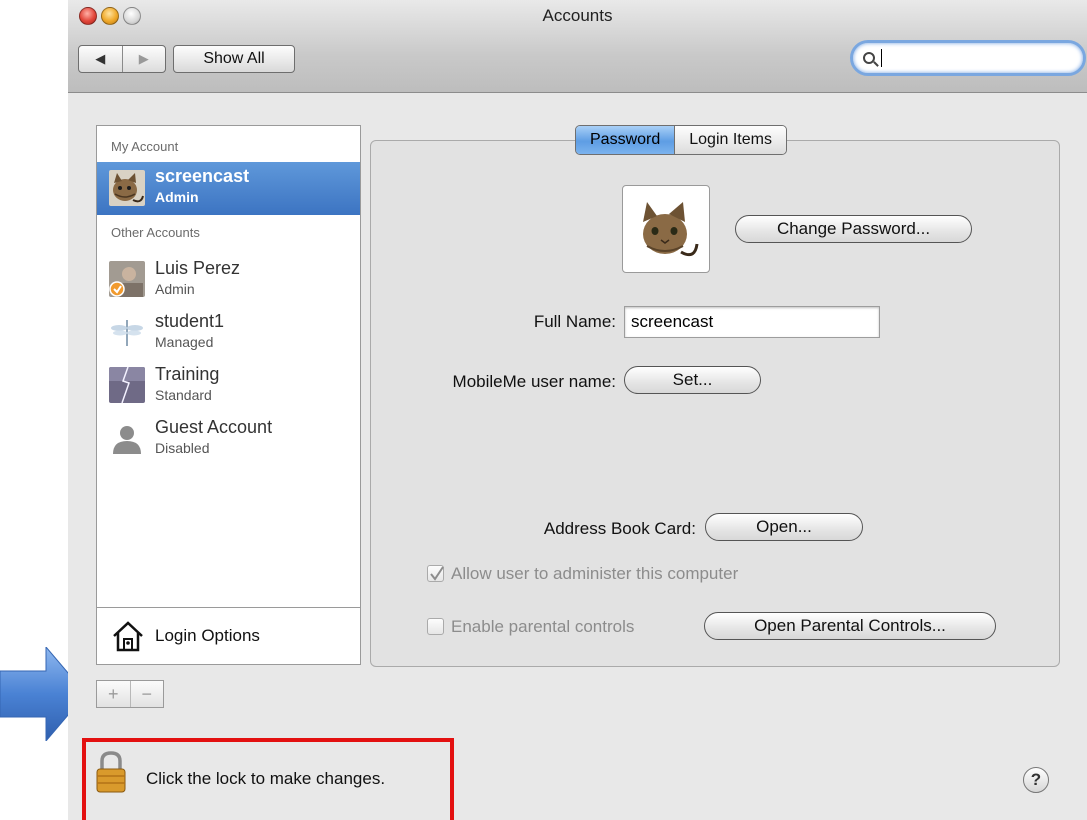  I want to click on account-name: Training, so click(187, 374).